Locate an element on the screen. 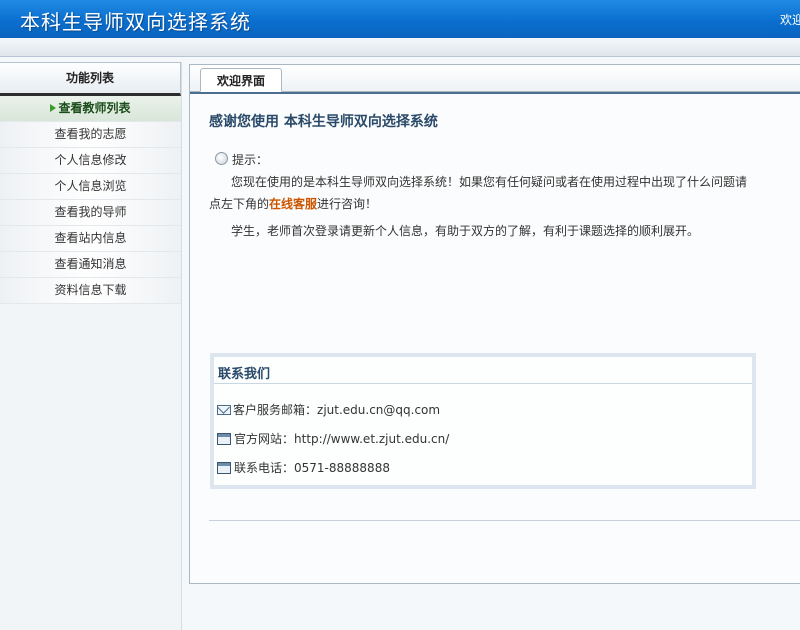  phone-label: 联系电话： is located at coordinates (264, 468).